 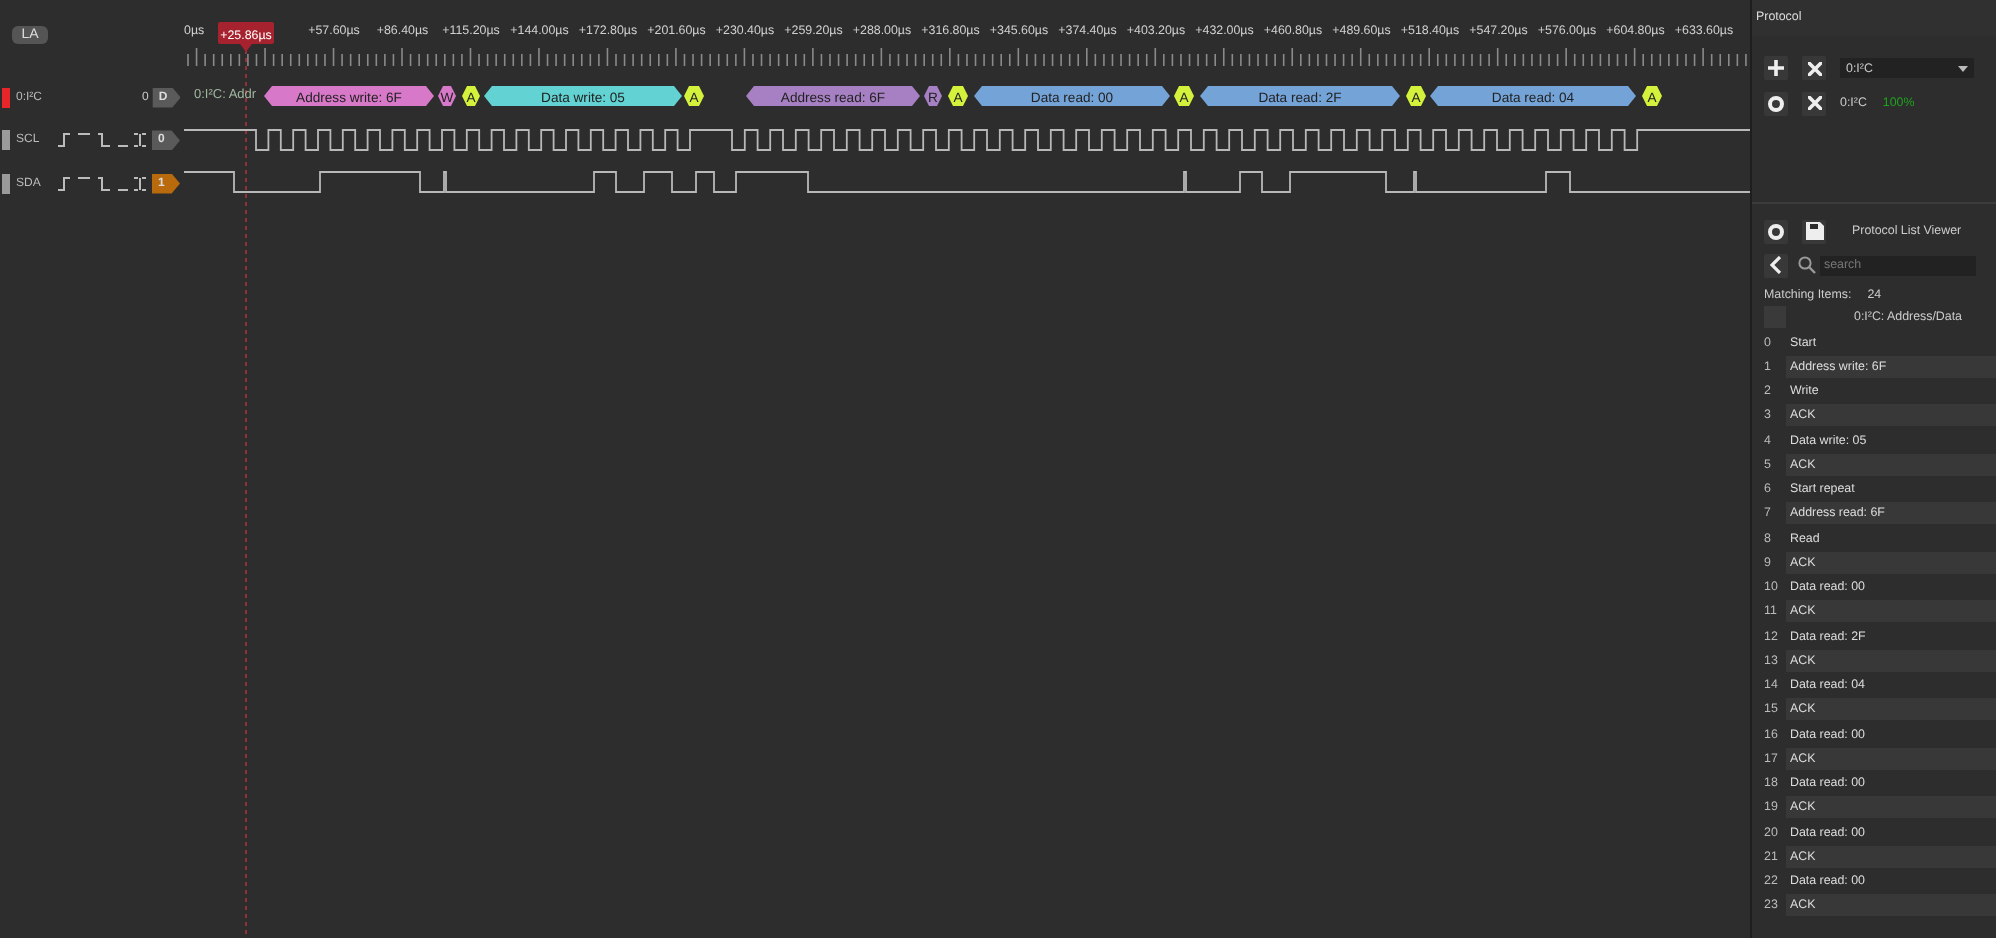 I want to click on back-button, so click(x=1776, y=265).